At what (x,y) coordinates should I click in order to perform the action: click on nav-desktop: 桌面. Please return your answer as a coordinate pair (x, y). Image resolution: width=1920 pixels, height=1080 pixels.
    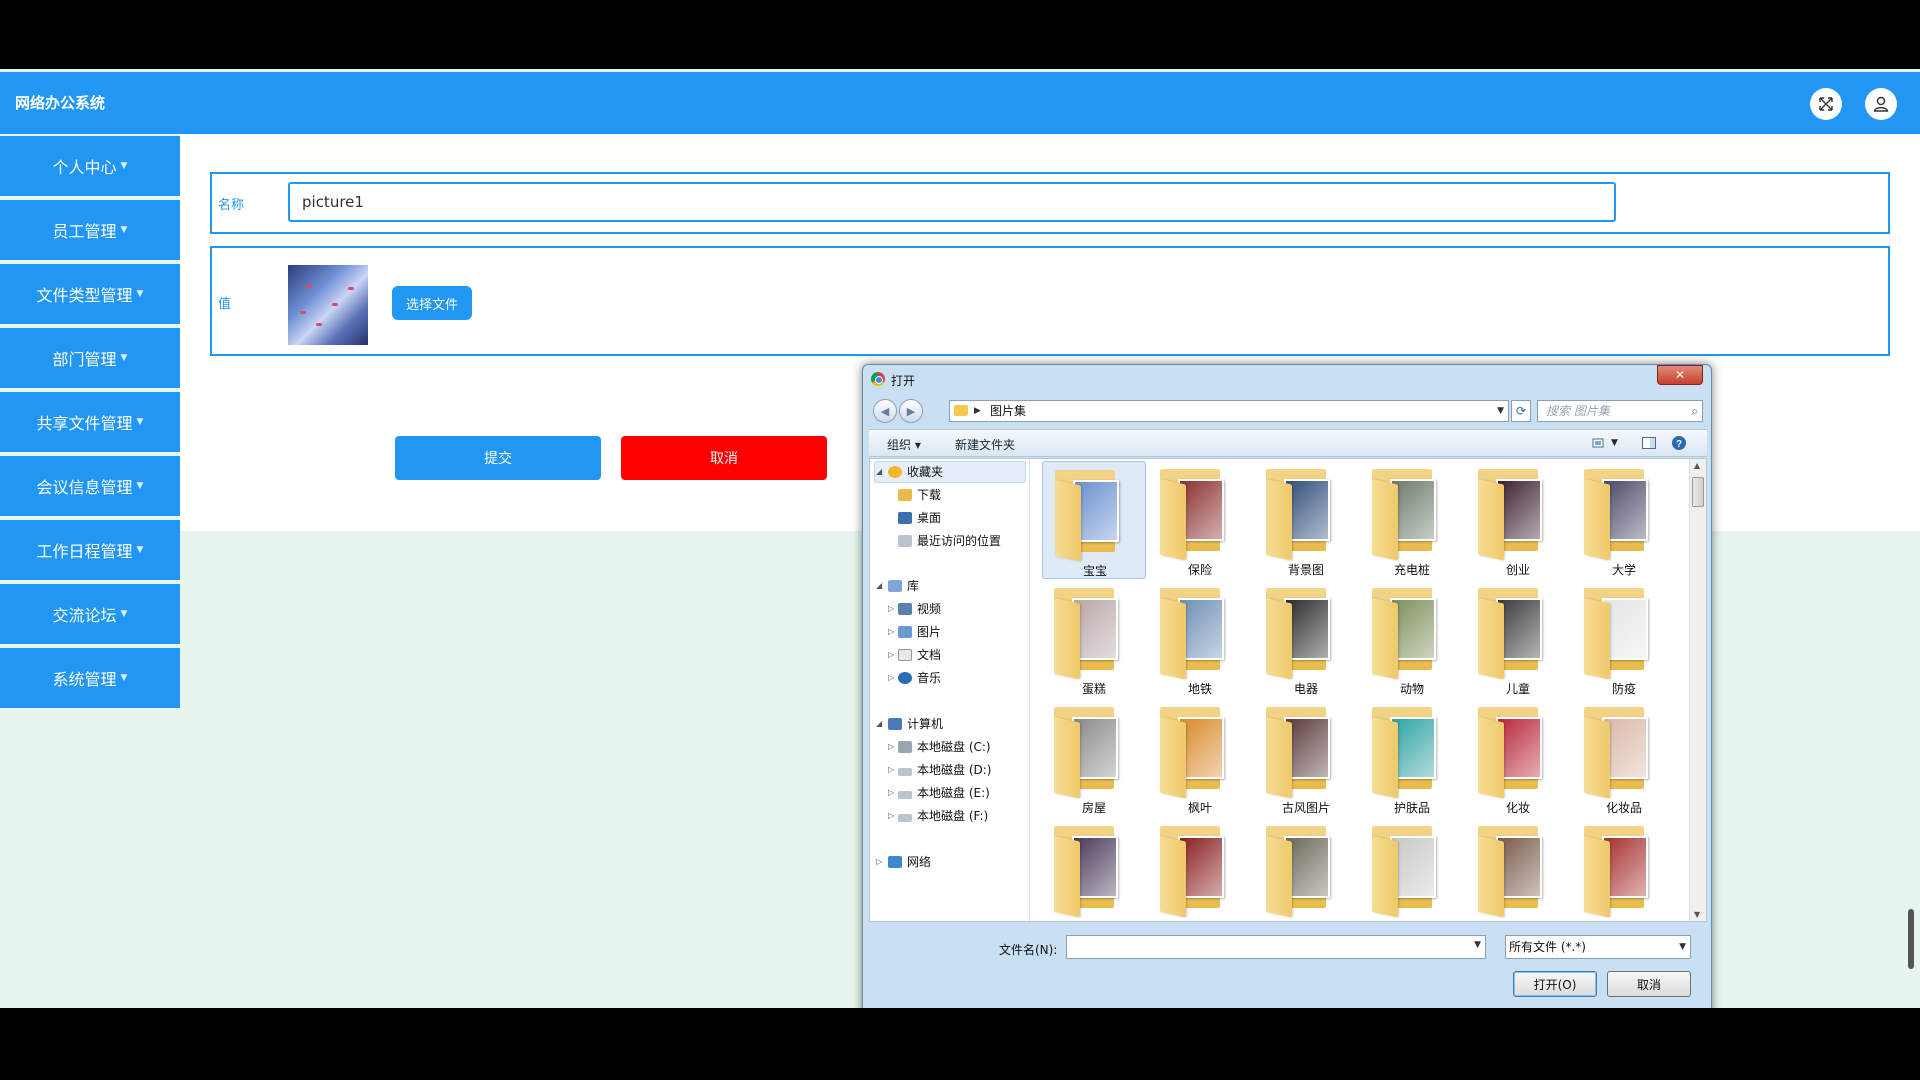
    Looking at the image, I should click on (919, 518).